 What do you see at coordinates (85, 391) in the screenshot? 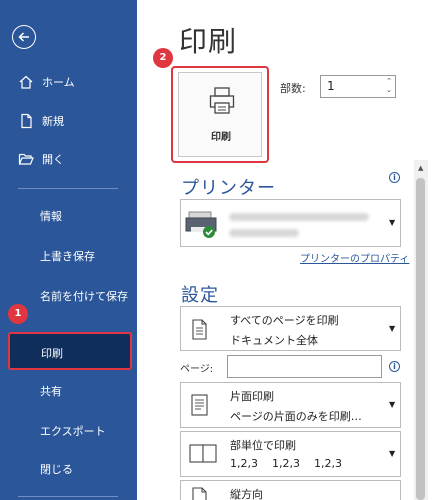
I see `nav-share: 共有` at bounding box center [85, 391].